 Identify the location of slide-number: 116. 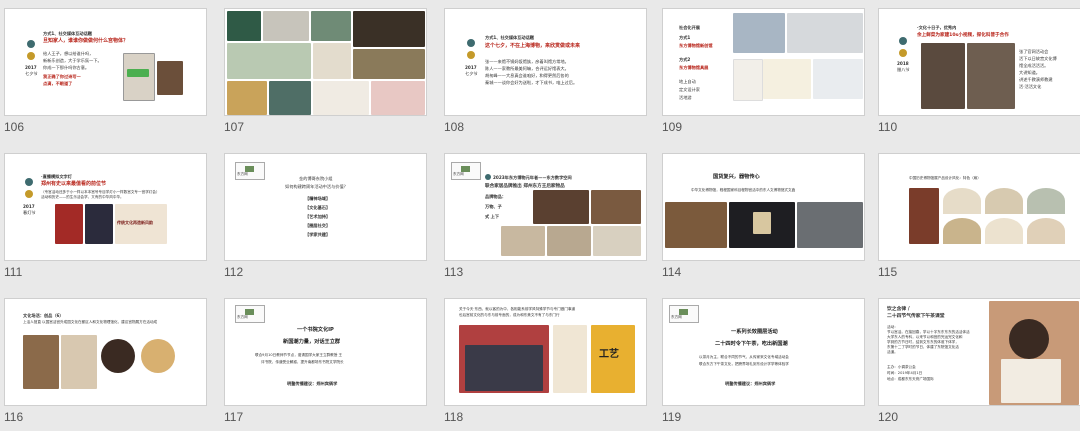
(14, 417).